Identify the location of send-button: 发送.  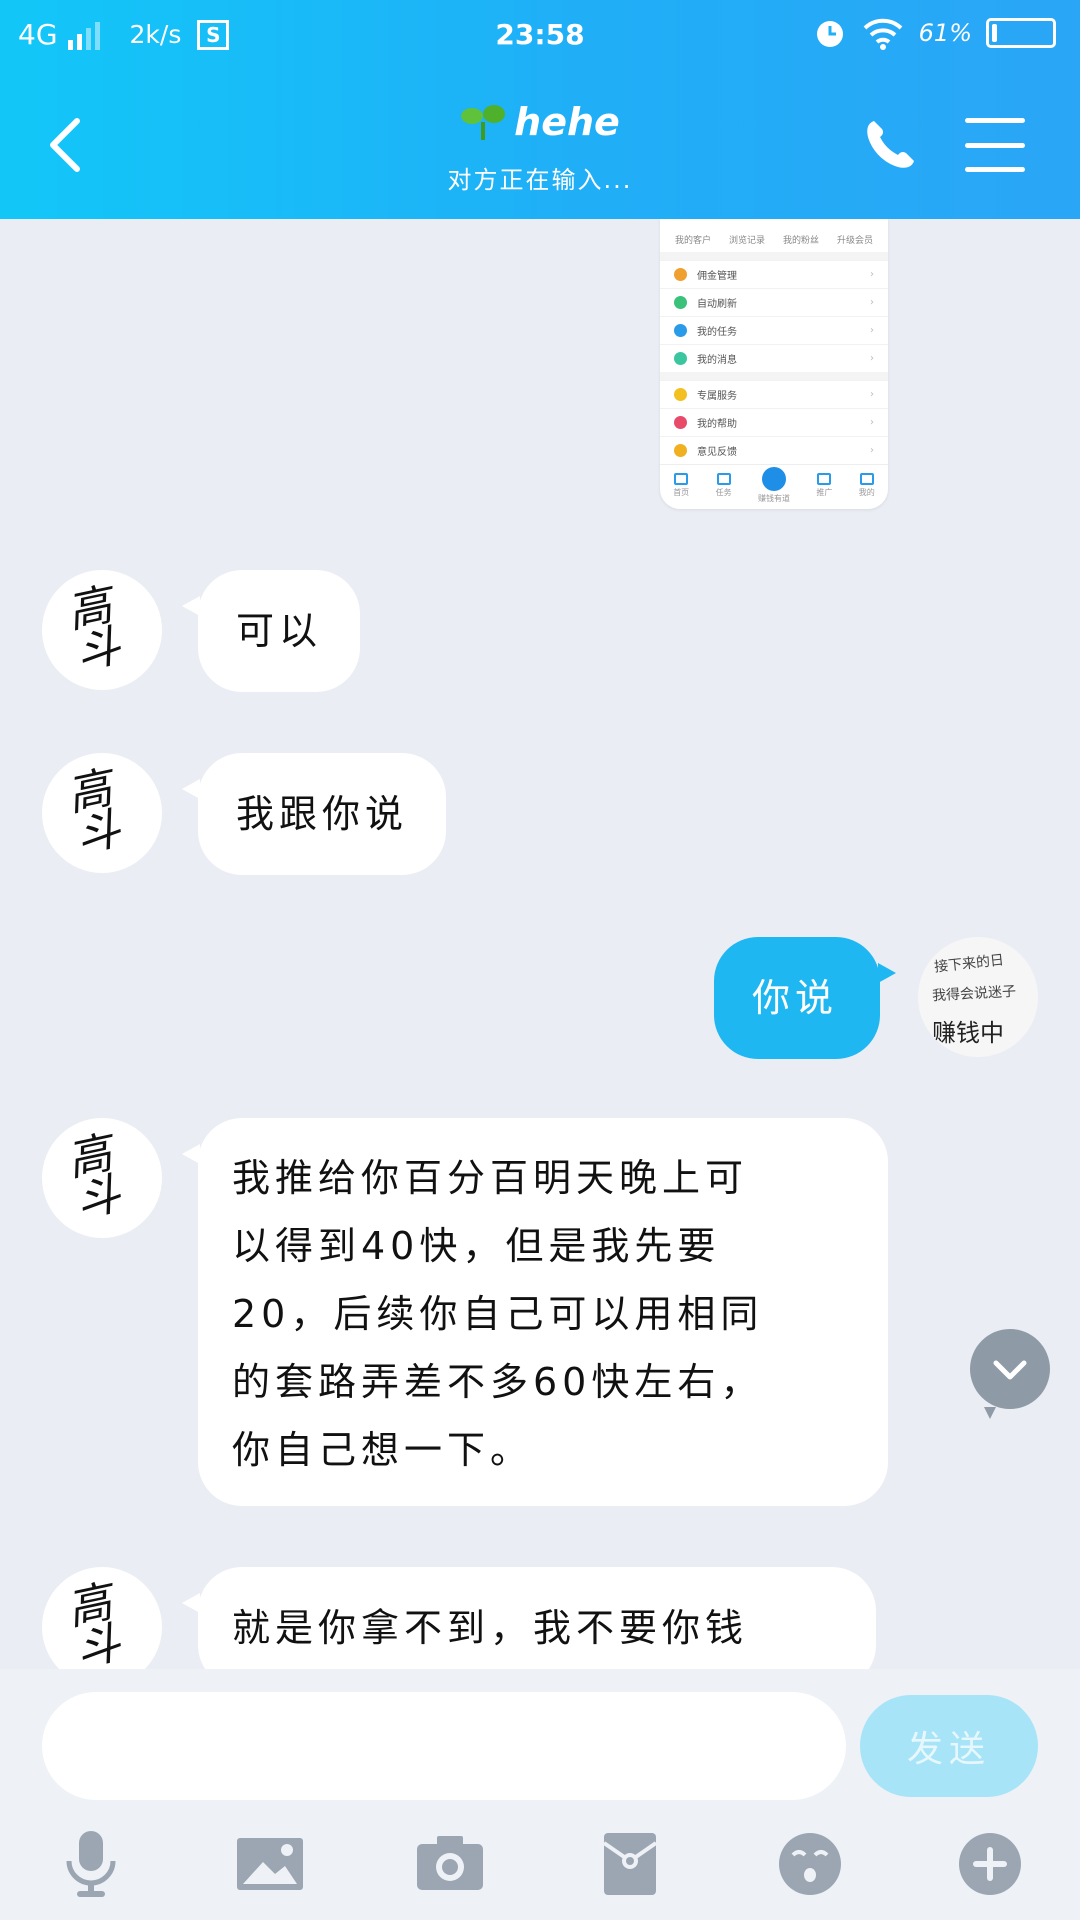
(949, 1746).